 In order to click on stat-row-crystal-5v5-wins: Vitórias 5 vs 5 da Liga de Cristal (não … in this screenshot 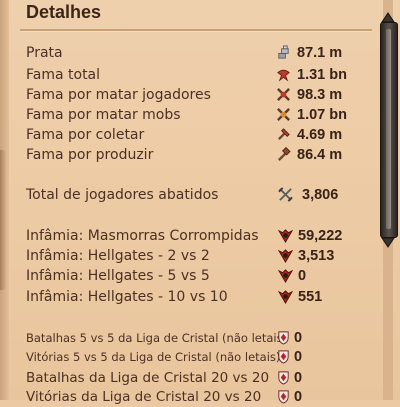, I will do `click(201, 357)`.